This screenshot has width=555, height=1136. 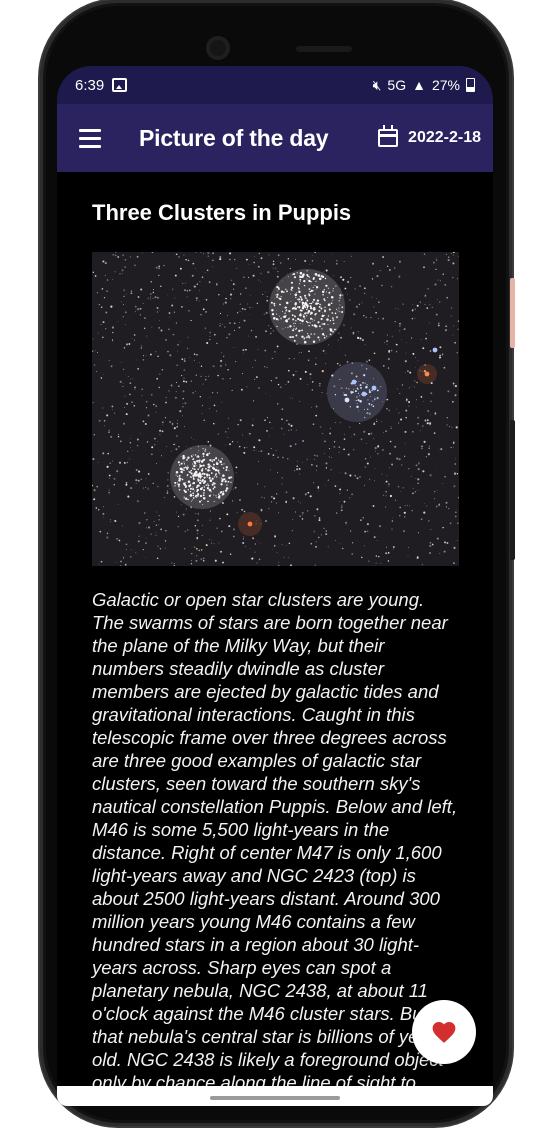 What do you see at coordinates (397, 85) in the screenshot?
I see `network-label: 5G` at bounding box center [397, 85].